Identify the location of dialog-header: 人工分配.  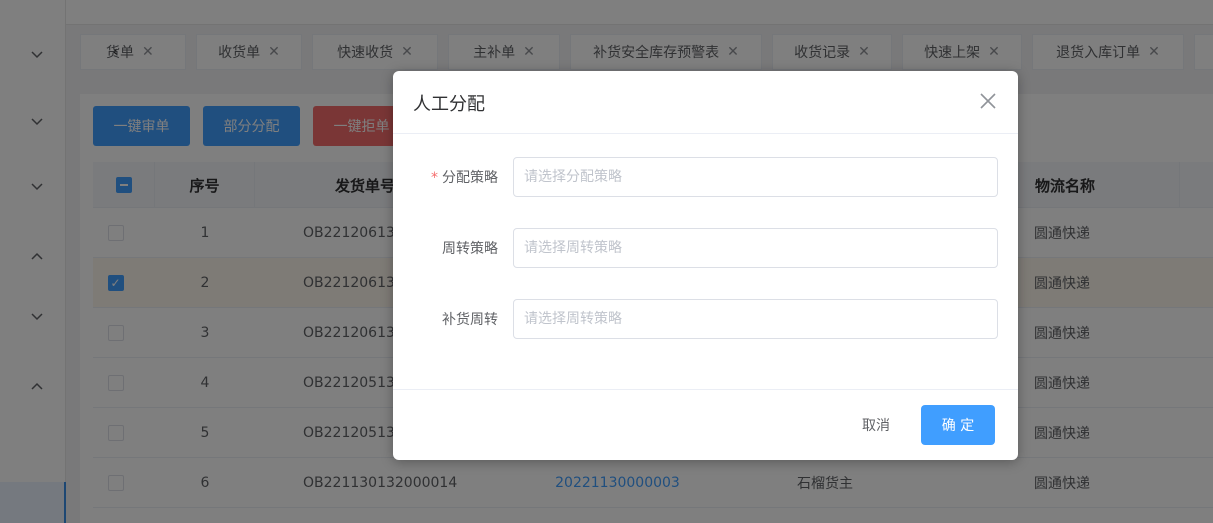
(705, 102).